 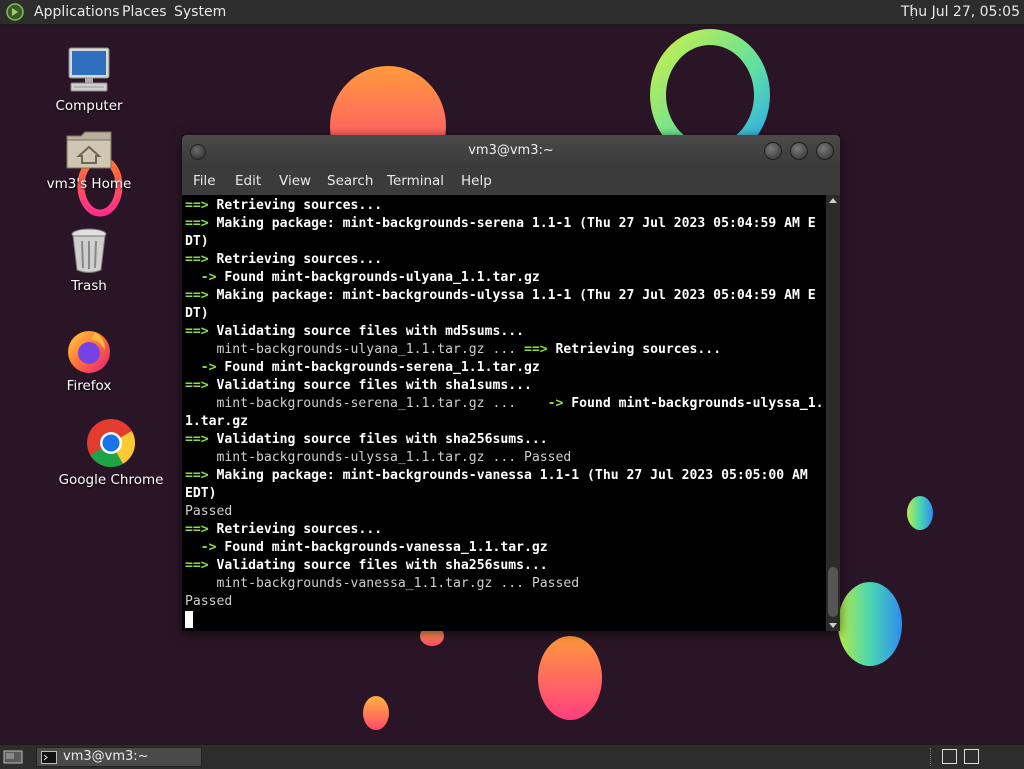 What do you see at coordinates (773, 151) in the screenshot?
I see `minimize-button` at bounding box center [773, 151].